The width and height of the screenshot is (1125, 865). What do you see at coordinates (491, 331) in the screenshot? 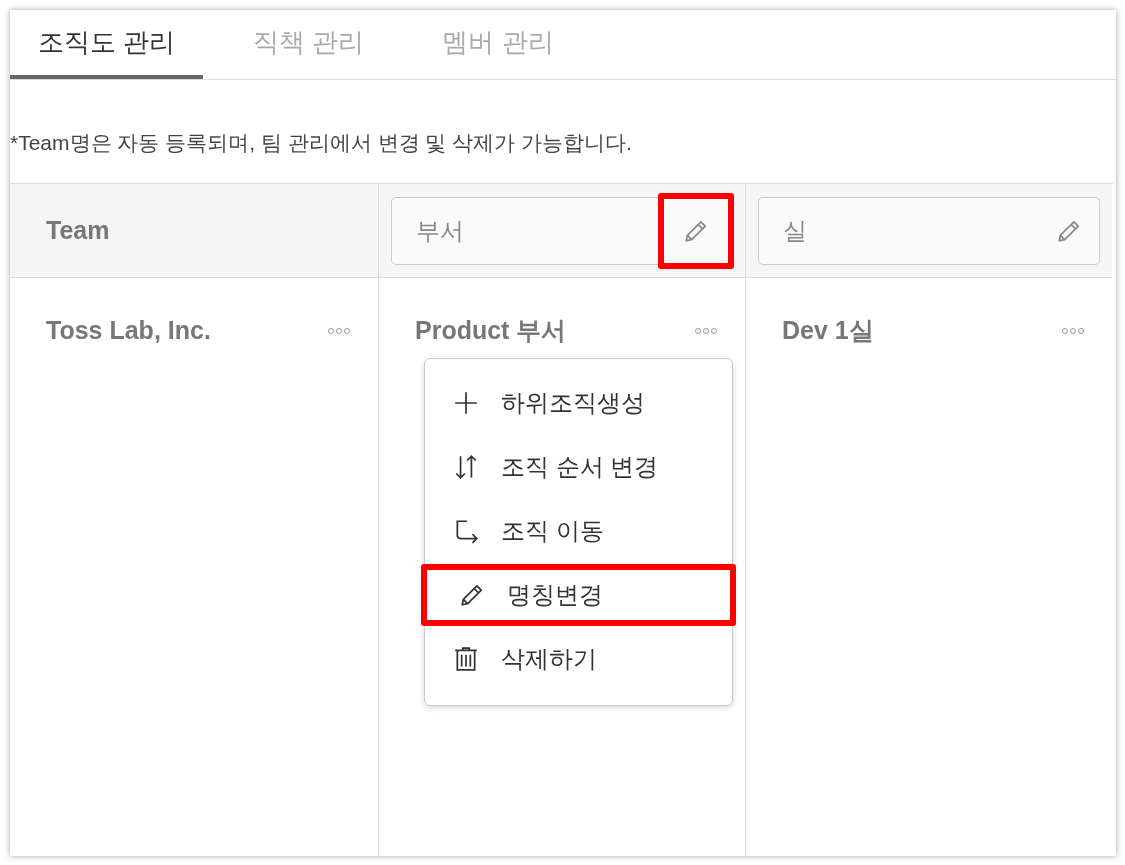
I see `org-node-name: Product 부서` at bounding box center [491, 331].